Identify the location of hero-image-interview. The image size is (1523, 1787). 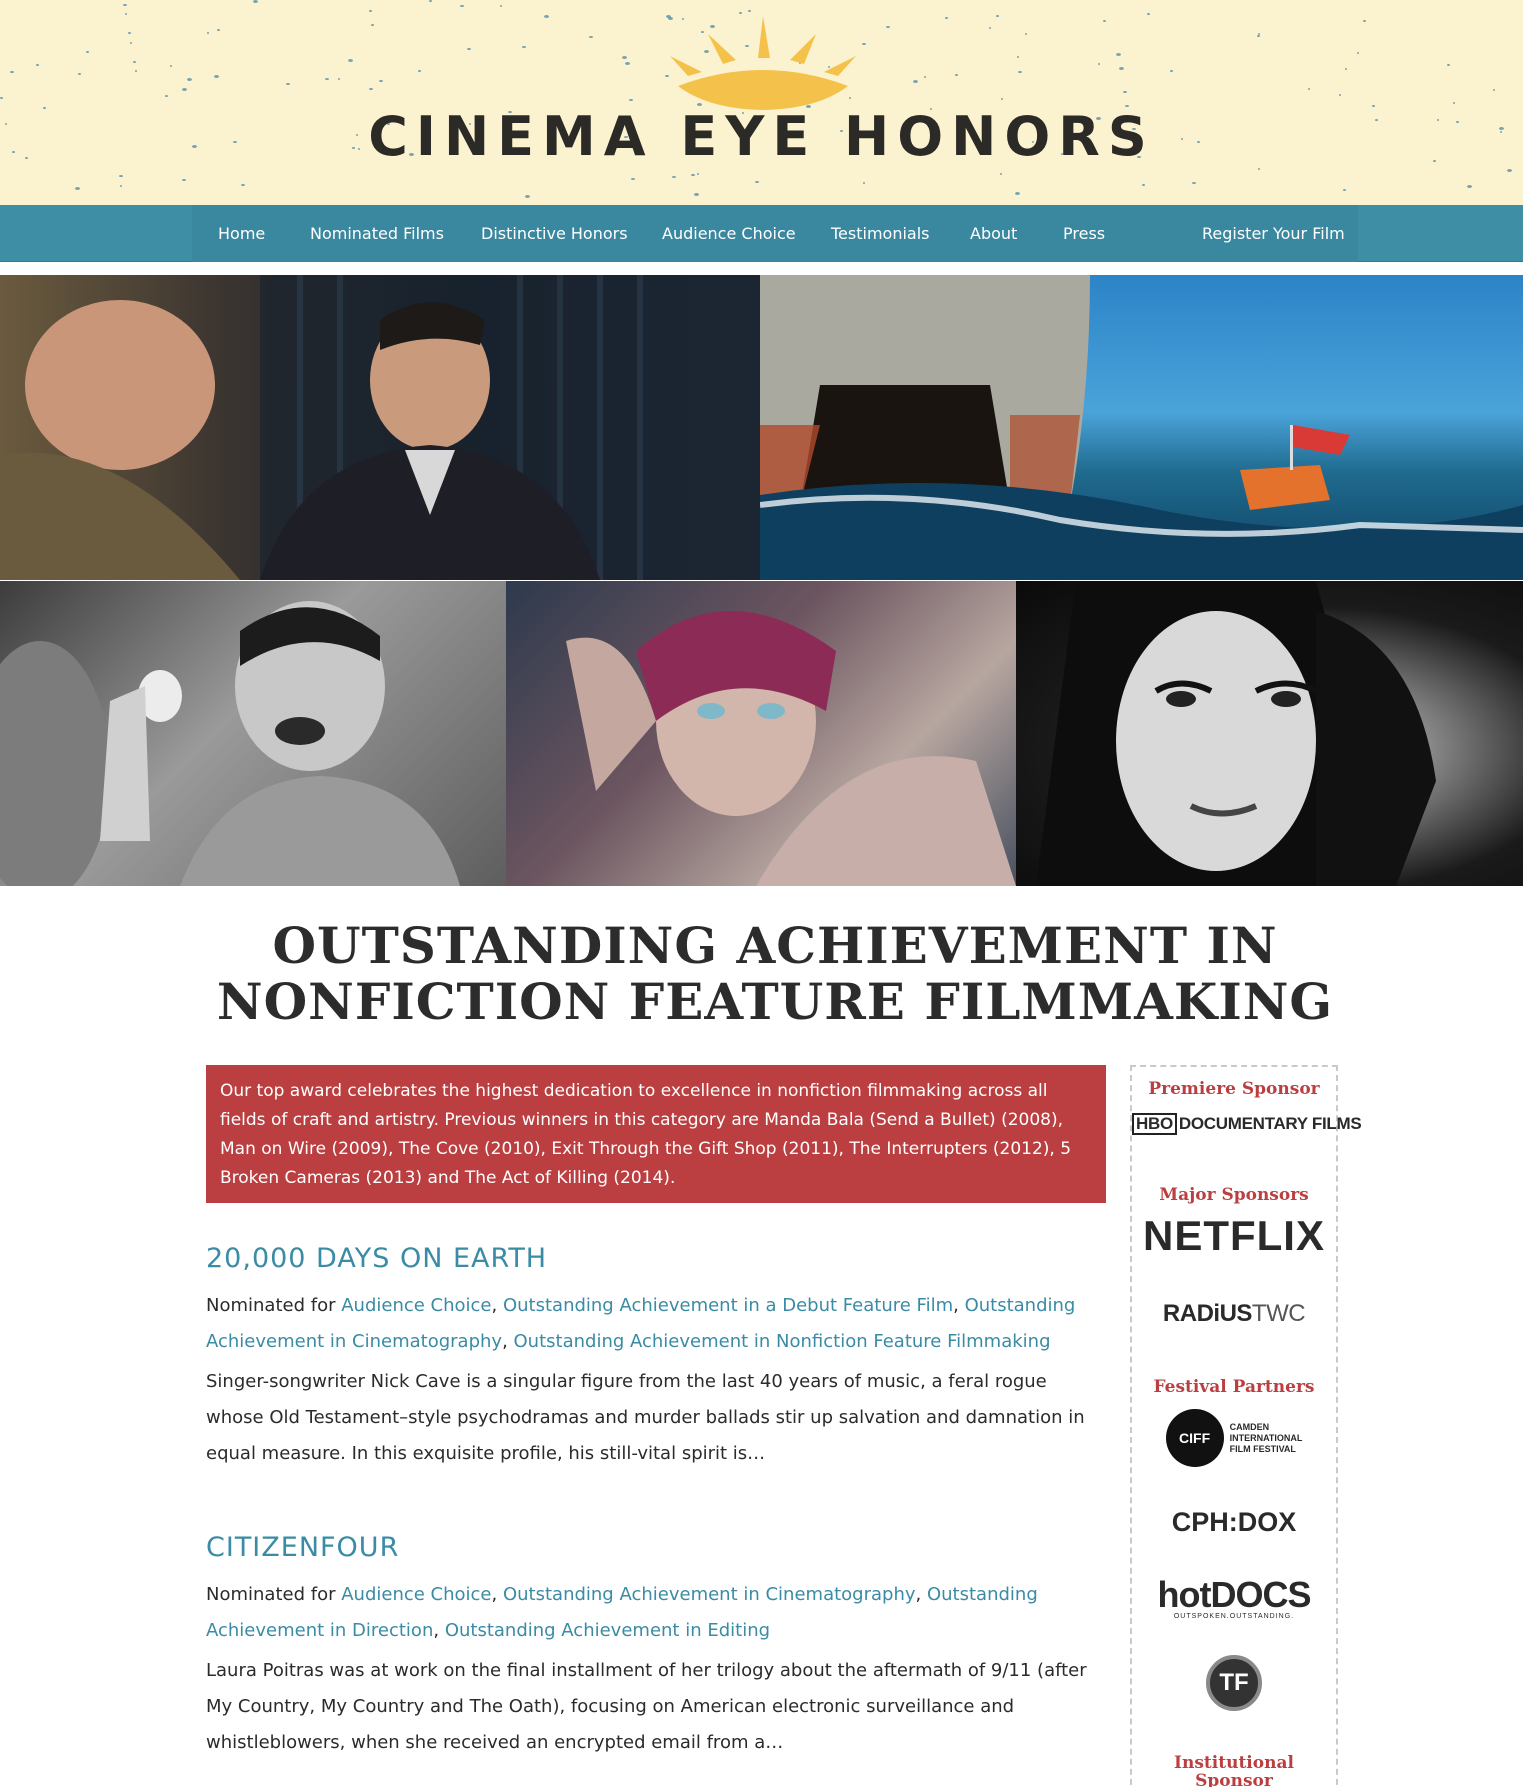
(380, 427).